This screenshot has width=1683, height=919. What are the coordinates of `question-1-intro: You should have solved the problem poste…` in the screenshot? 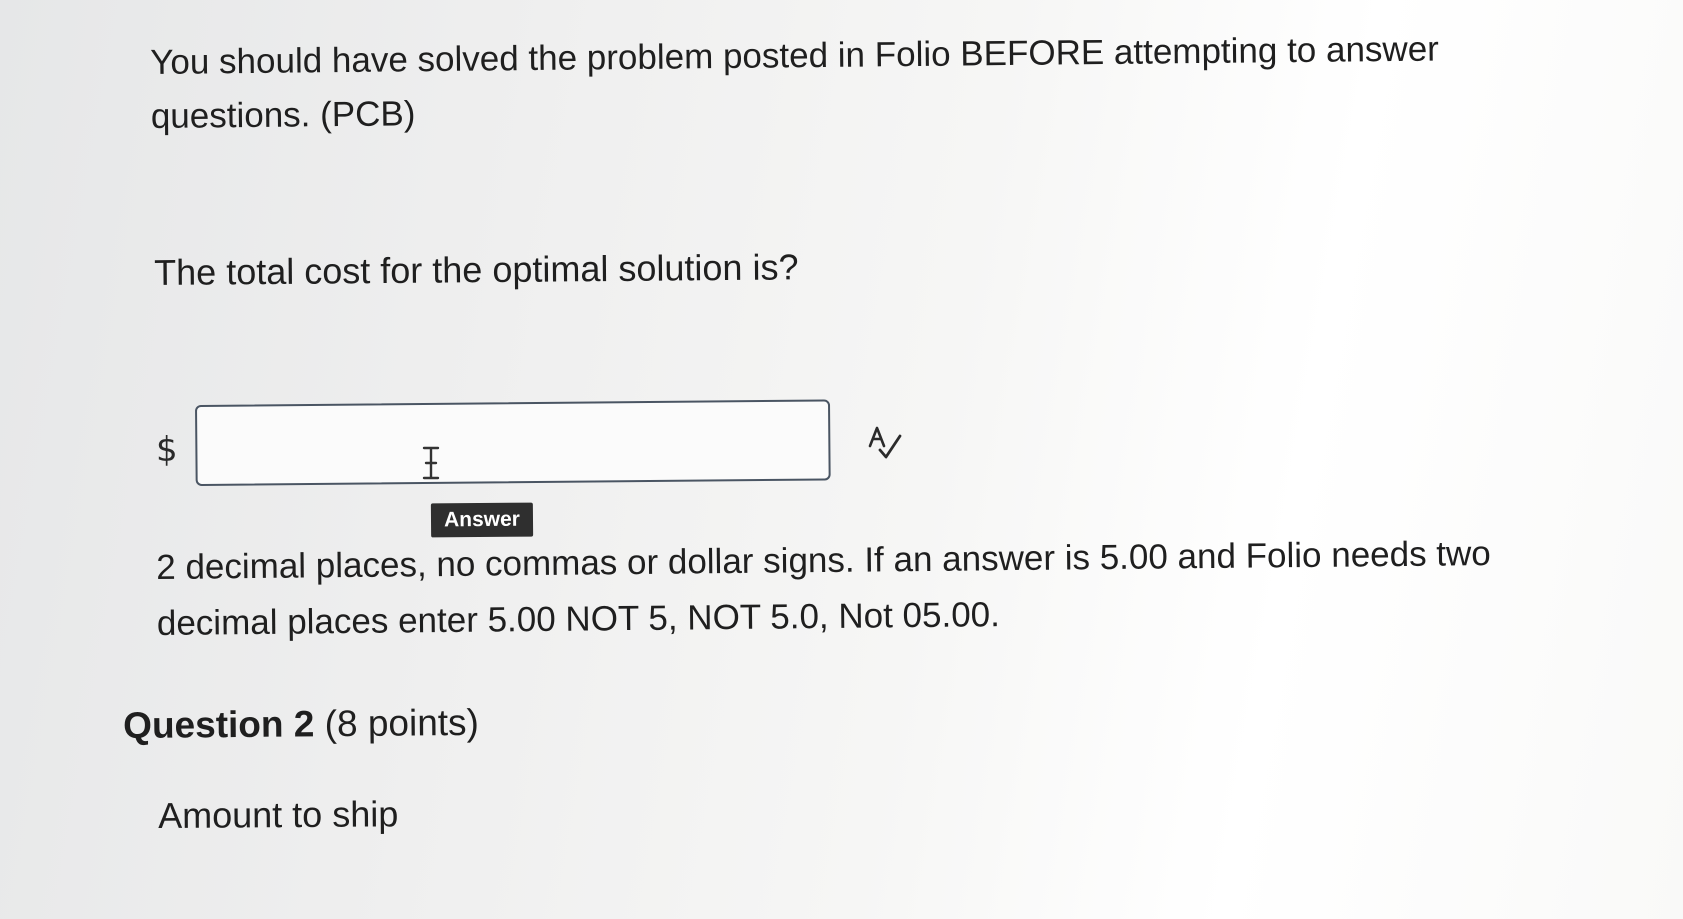 It's located at (840, 83).